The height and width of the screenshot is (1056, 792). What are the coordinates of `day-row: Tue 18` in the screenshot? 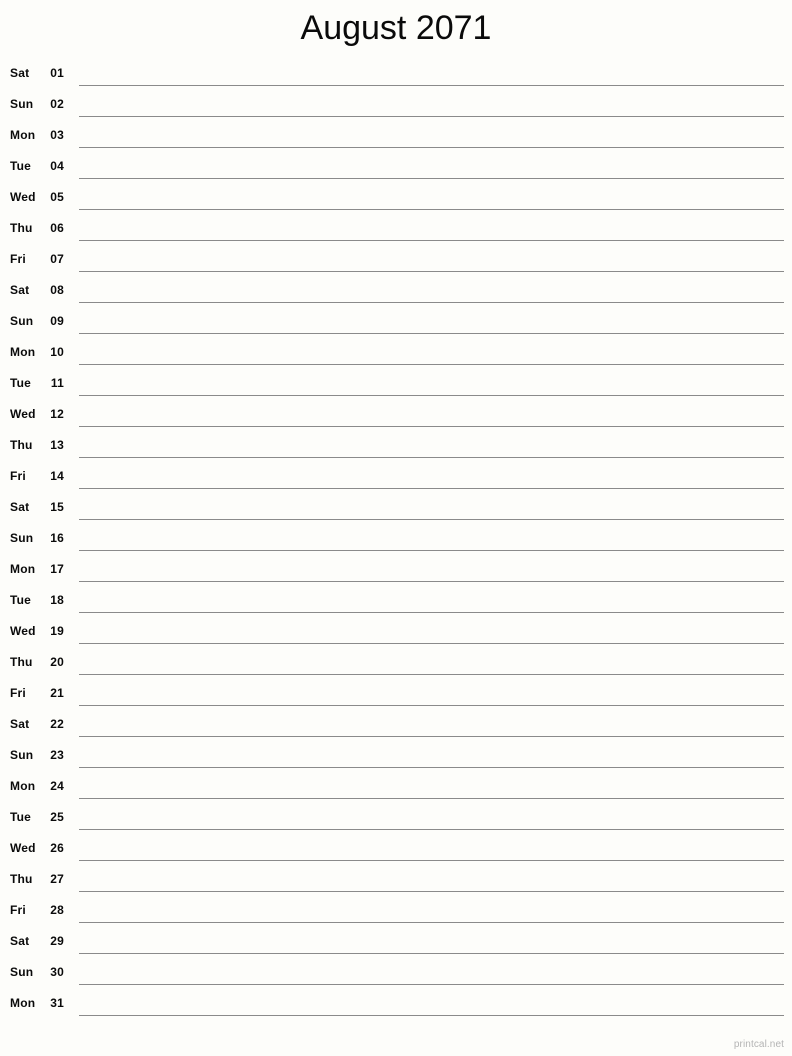 It's located at (396, 604).